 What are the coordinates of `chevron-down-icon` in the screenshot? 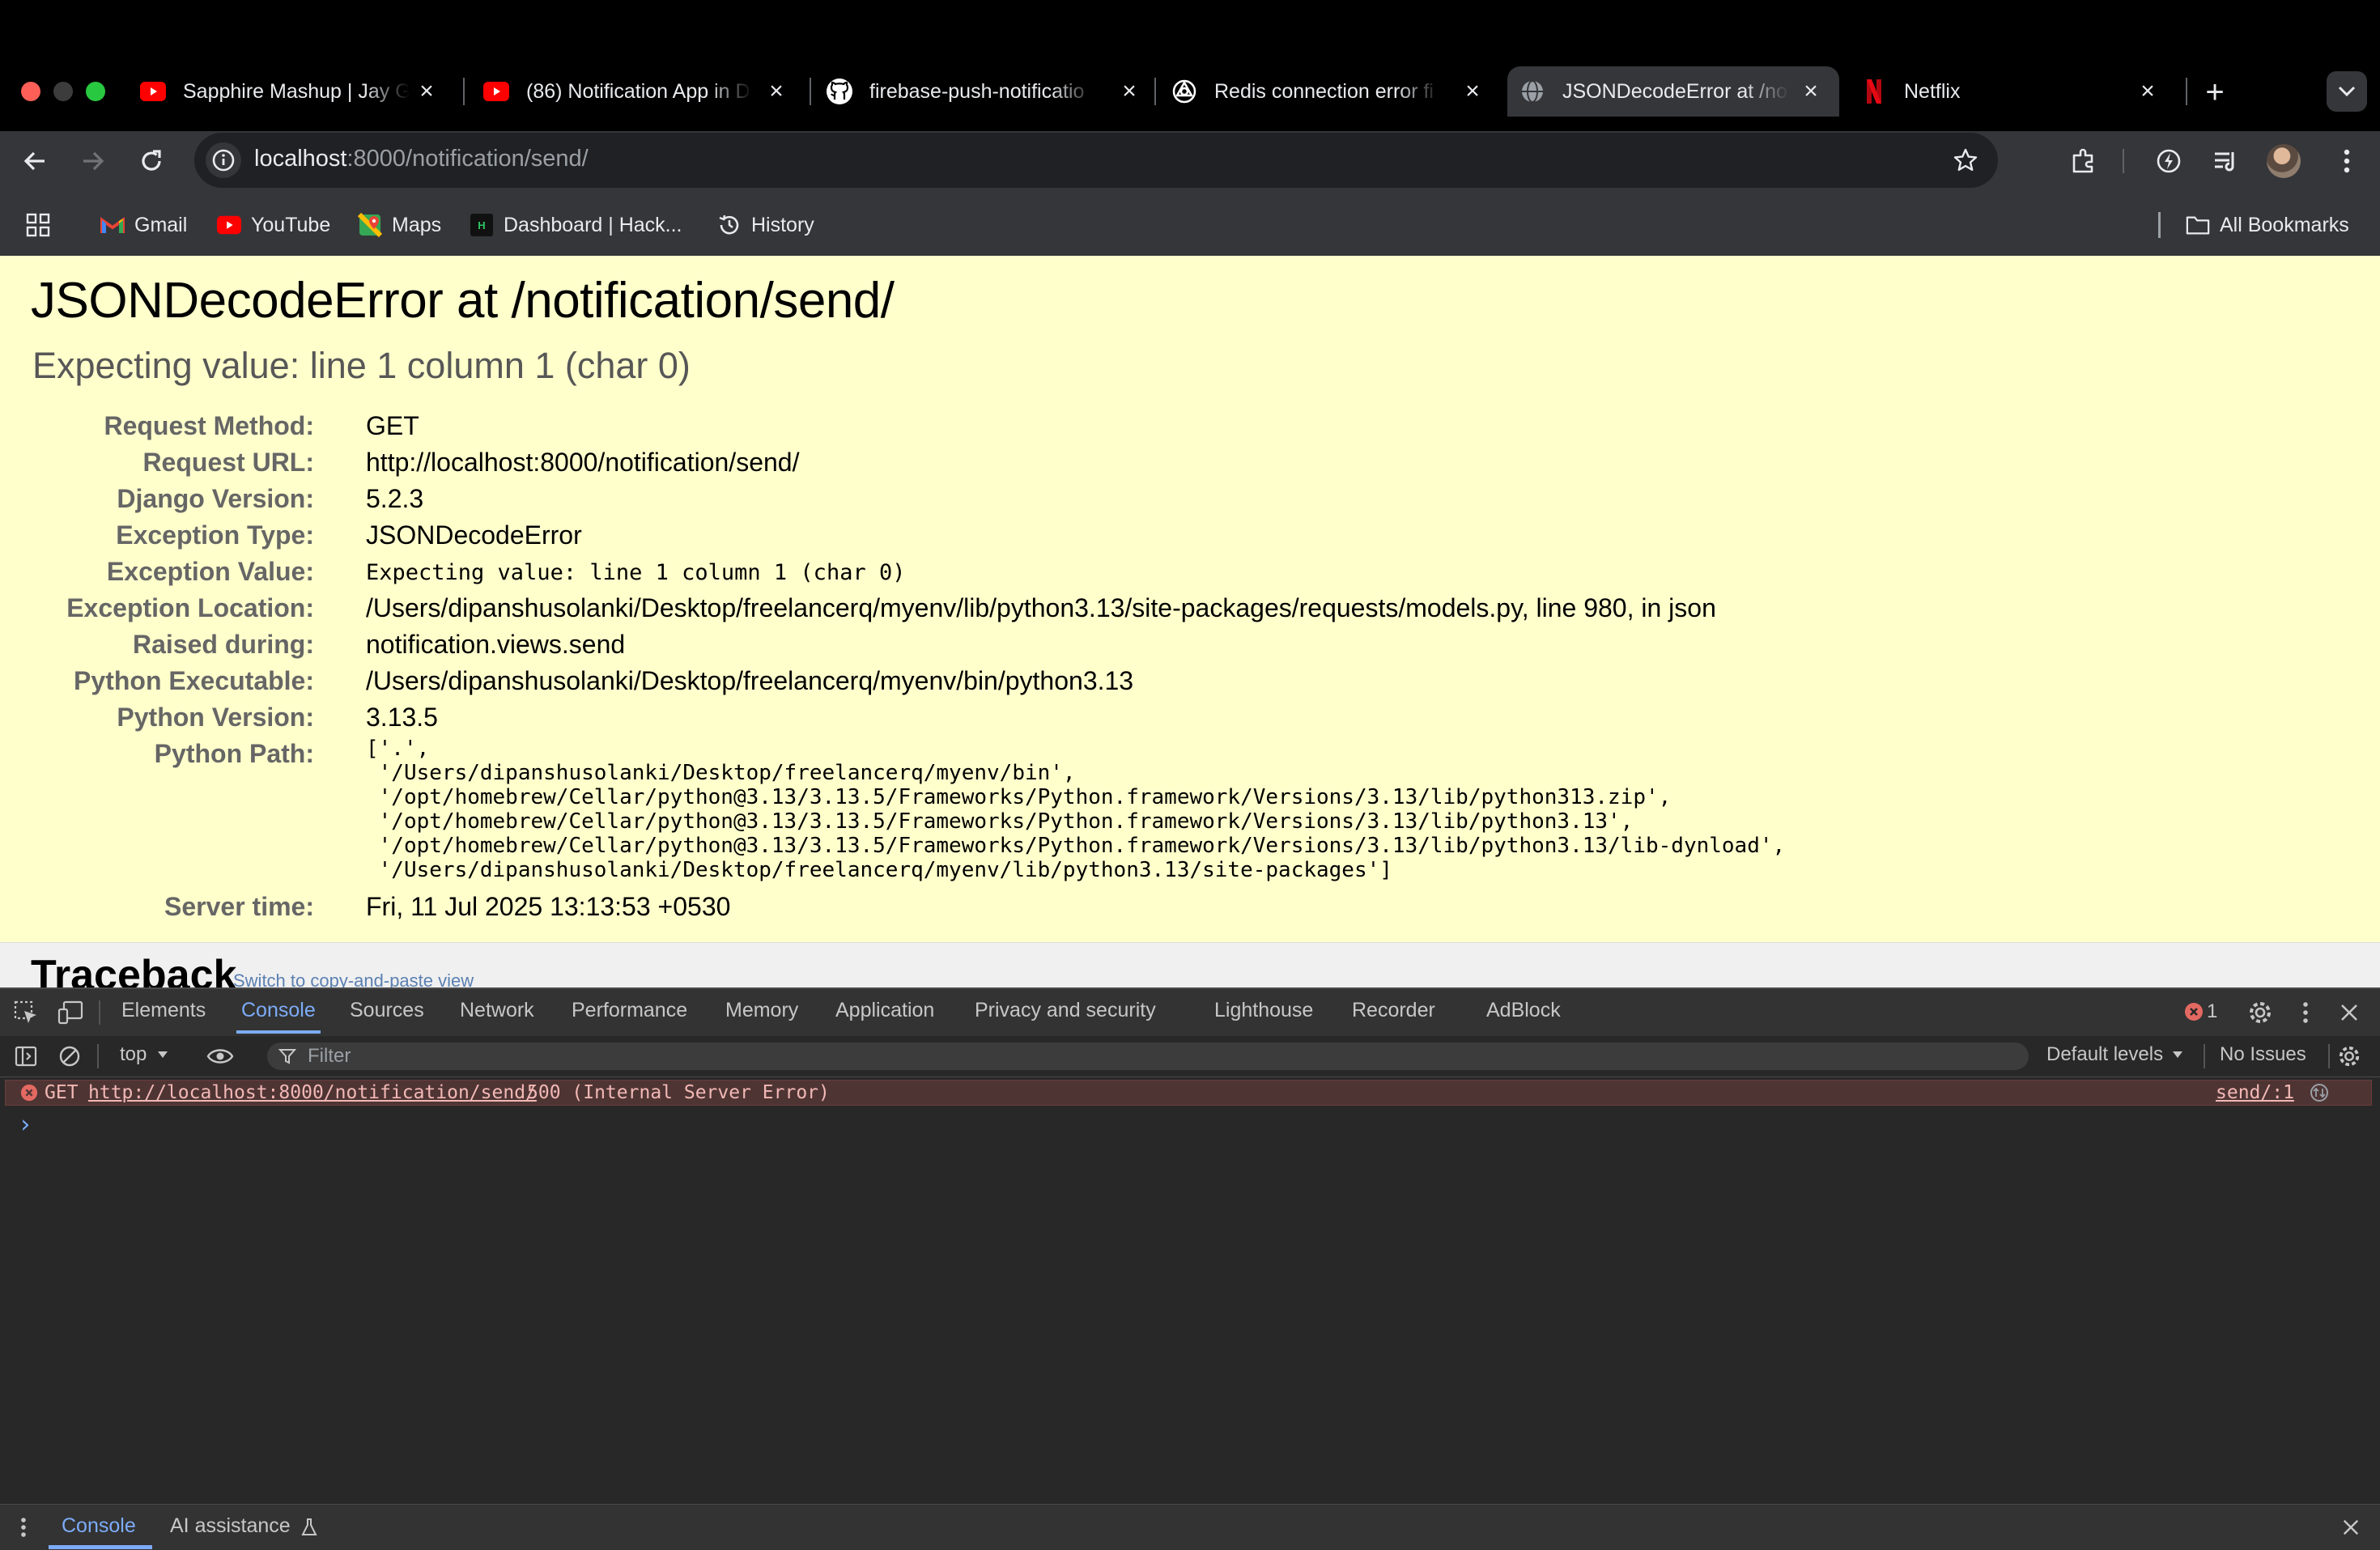 It's located at (2347, 92).